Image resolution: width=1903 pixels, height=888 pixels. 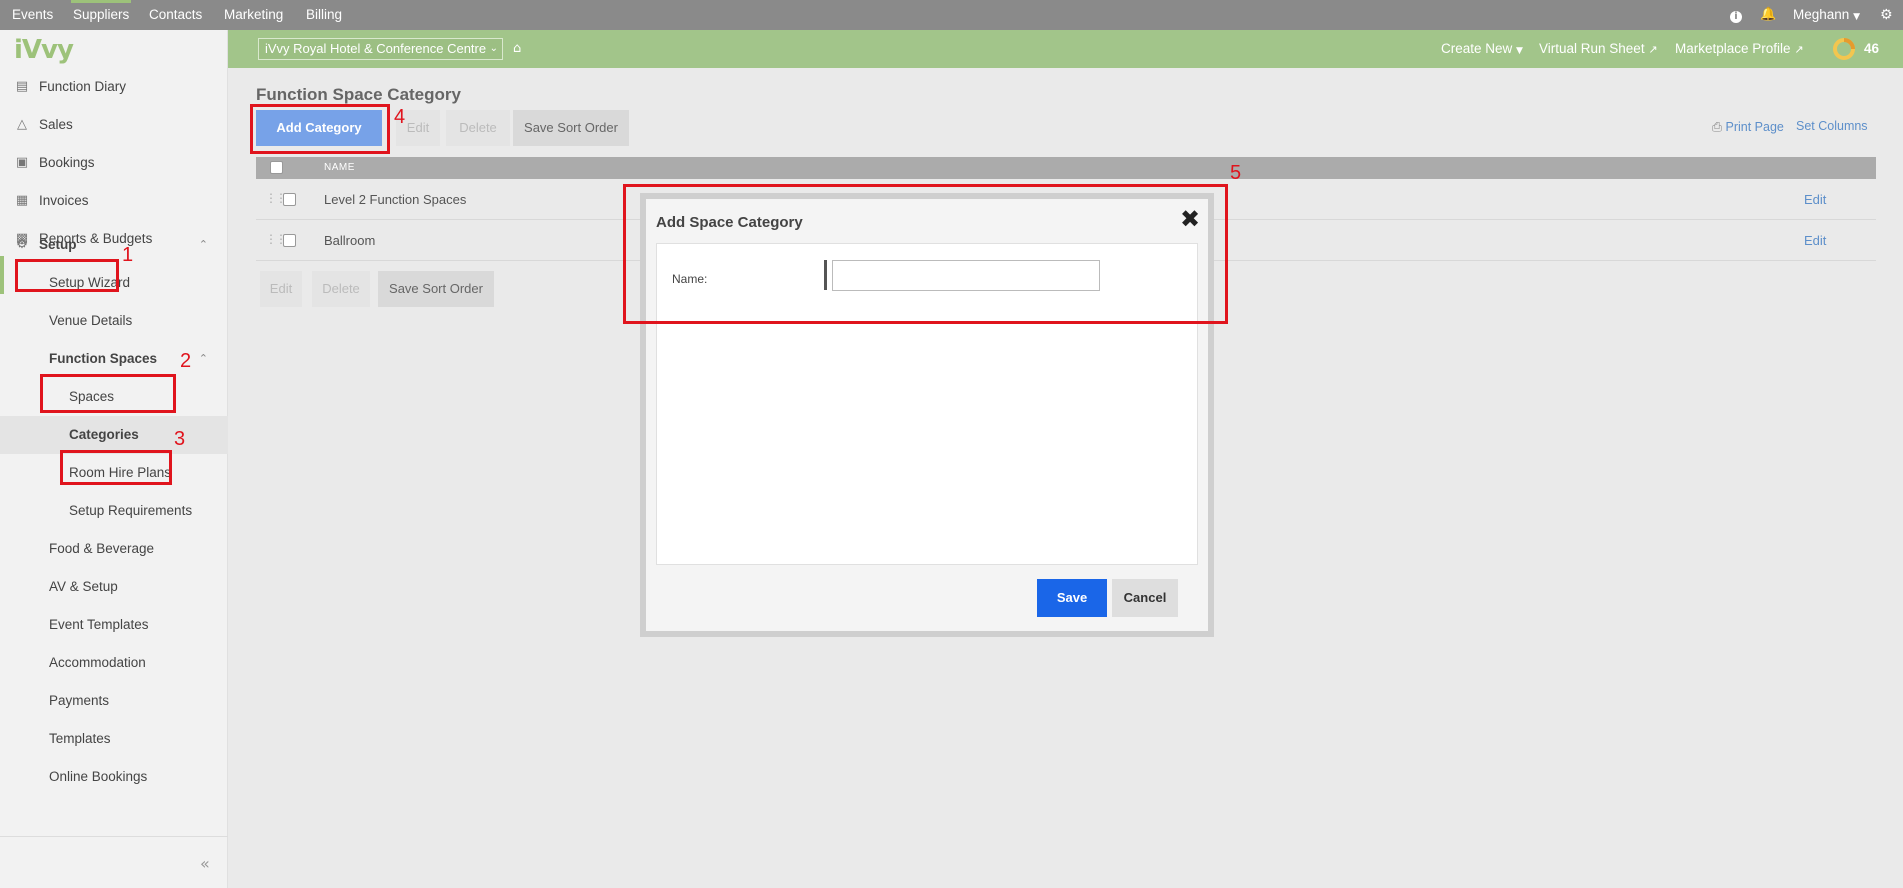 What do you see at coordinates (276, 167) in the screenshot?
I see `select-all-checkbox` at bounding box center [276, 167].